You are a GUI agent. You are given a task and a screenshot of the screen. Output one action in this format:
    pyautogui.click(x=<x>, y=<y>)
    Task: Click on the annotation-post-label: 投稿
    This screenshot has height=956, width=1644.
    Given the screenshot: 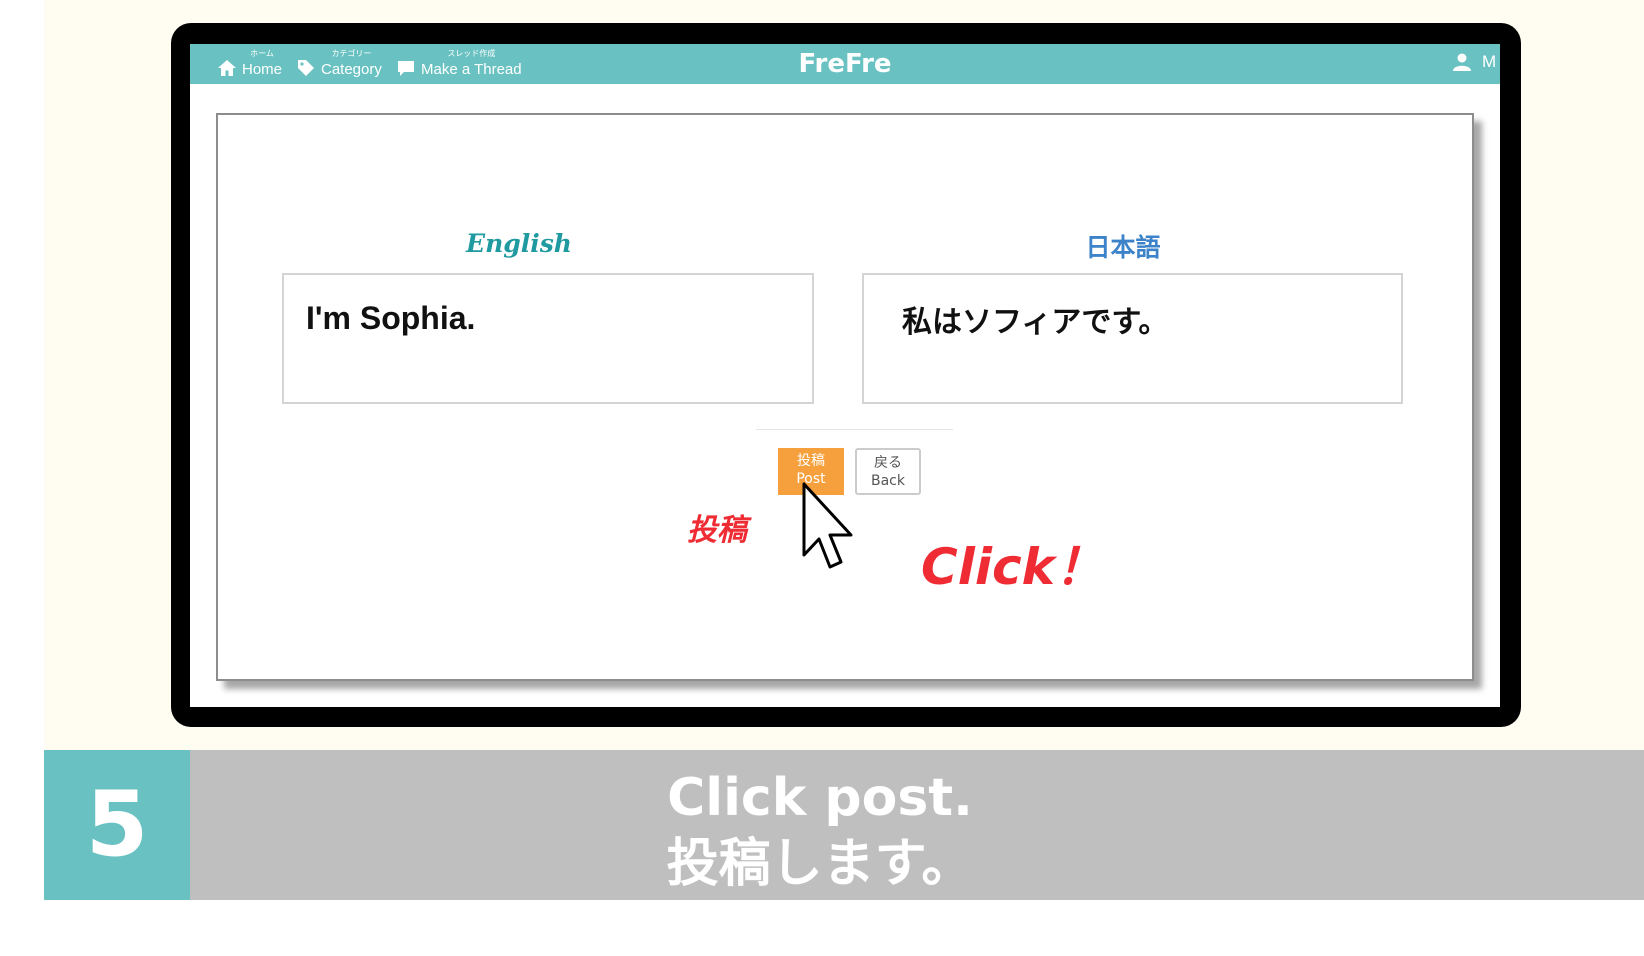 What is the action you would take?
    pyautogui.click(x=717, y=530)
    